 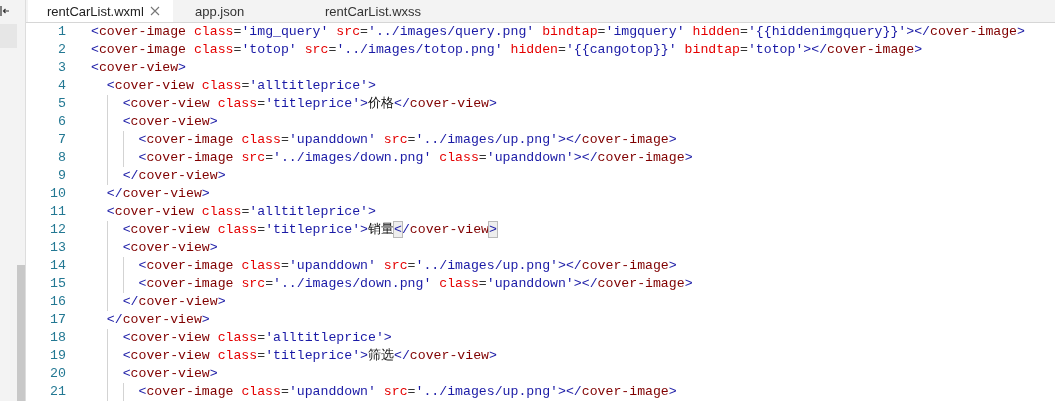 I want to click on line-number: 16, so click(x=58, y=302).